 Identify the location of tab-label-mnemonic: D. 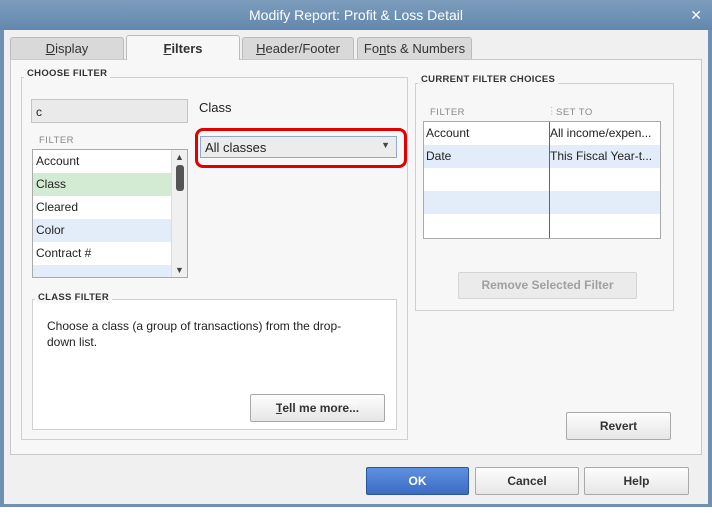
(50, 48).